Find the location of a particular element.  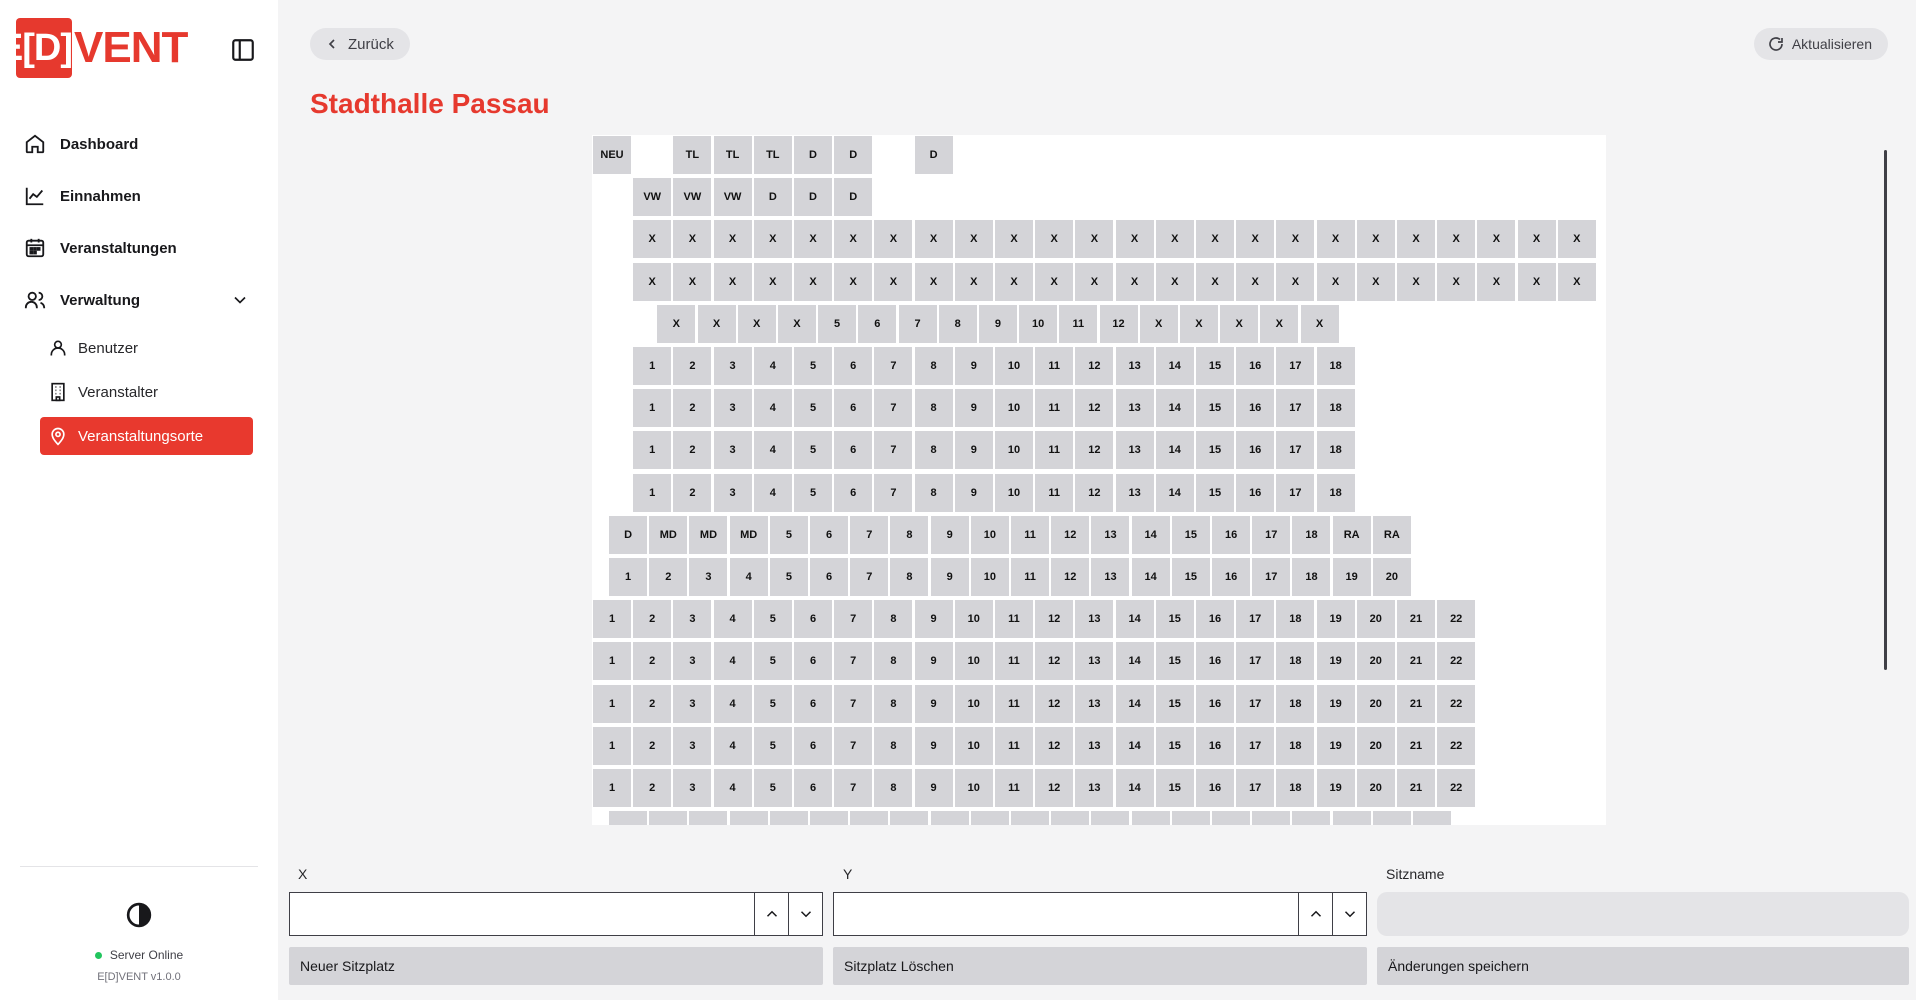

sidebar-subitem-veranstaltungsorte: Veranstaltungsorte is located at coordinates (146, 436).